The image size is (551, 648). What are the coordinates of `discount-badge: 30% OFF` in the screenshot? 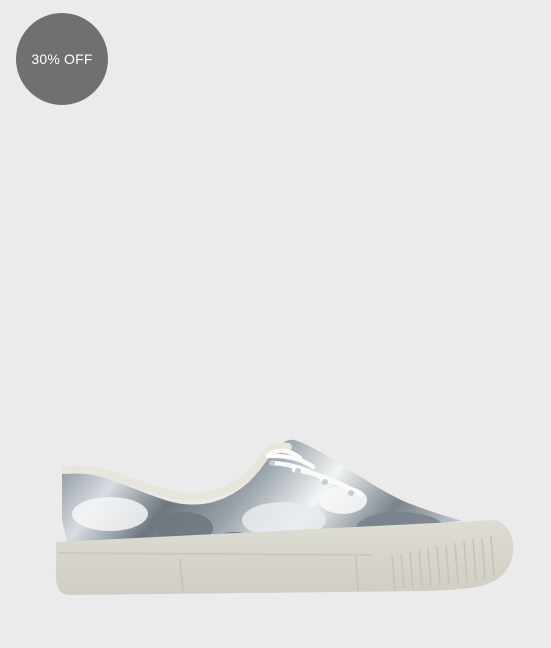 It's located at (62, 59).